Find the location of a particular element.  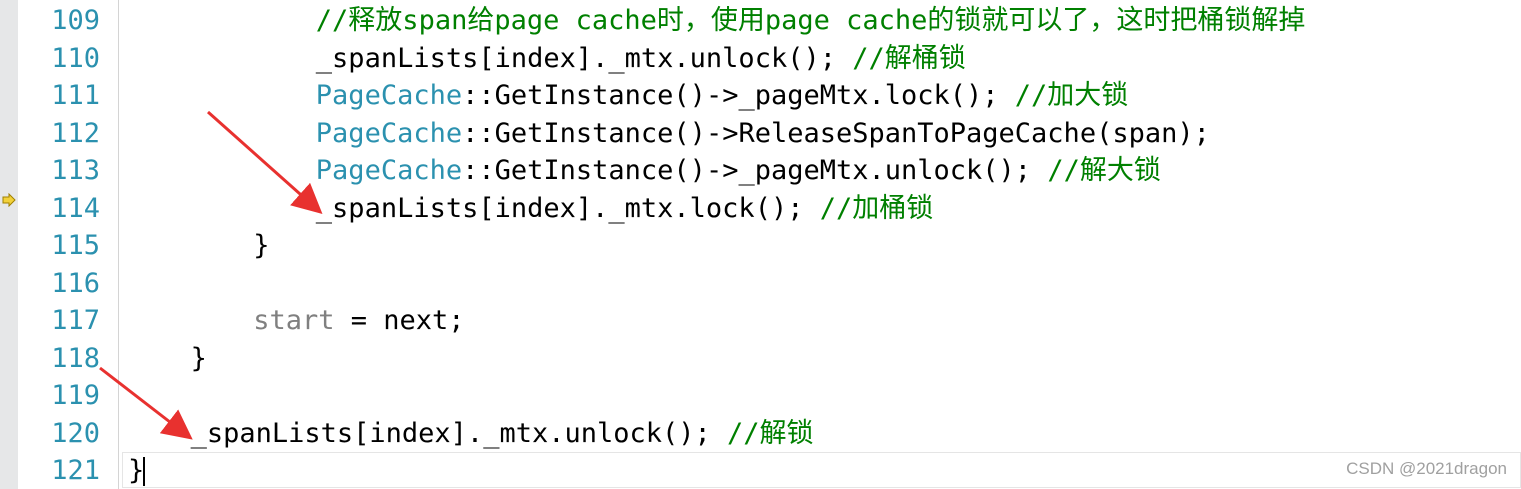

annotation-arrow-lock is located at coordinates (265, 162).